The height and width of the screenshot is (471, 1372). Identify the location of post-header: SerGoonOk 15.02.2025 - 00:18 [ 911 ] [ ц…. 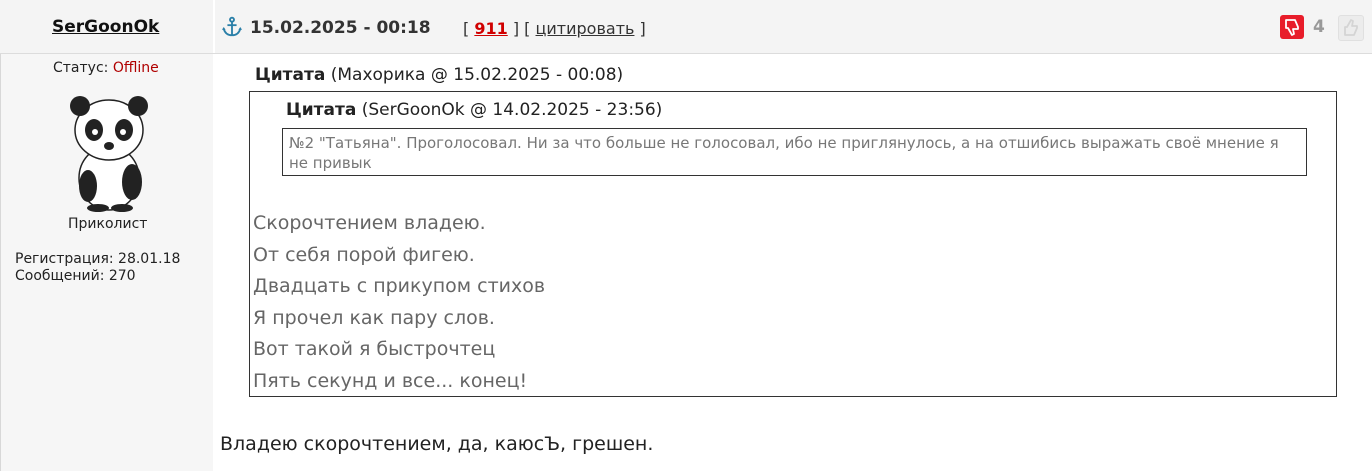
(686, 27).